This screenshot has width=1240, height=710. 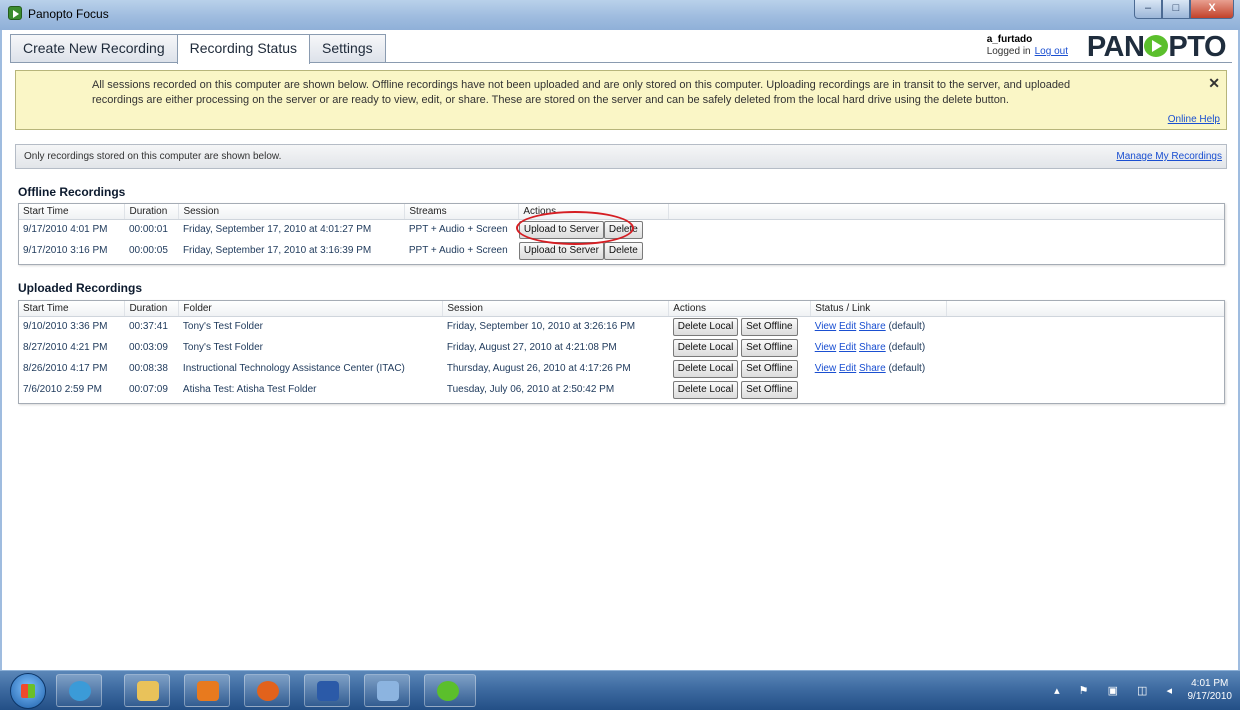 What do you see at coordinates (65, 368) in the screenshot?
I see `start-time: 8/26/2010 4:17 PM` at bounding box center [65, 368].